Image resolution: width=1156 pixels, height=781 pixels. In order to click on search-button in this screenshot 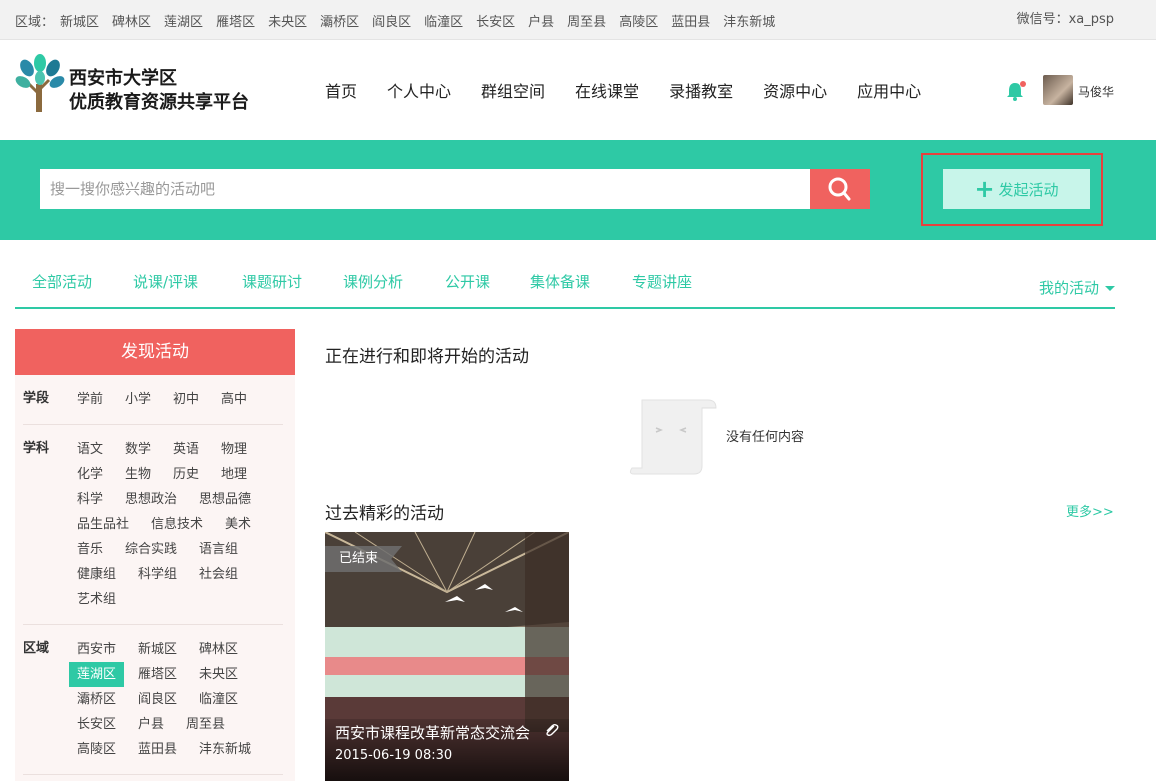, I will do `click(840, 189)`.